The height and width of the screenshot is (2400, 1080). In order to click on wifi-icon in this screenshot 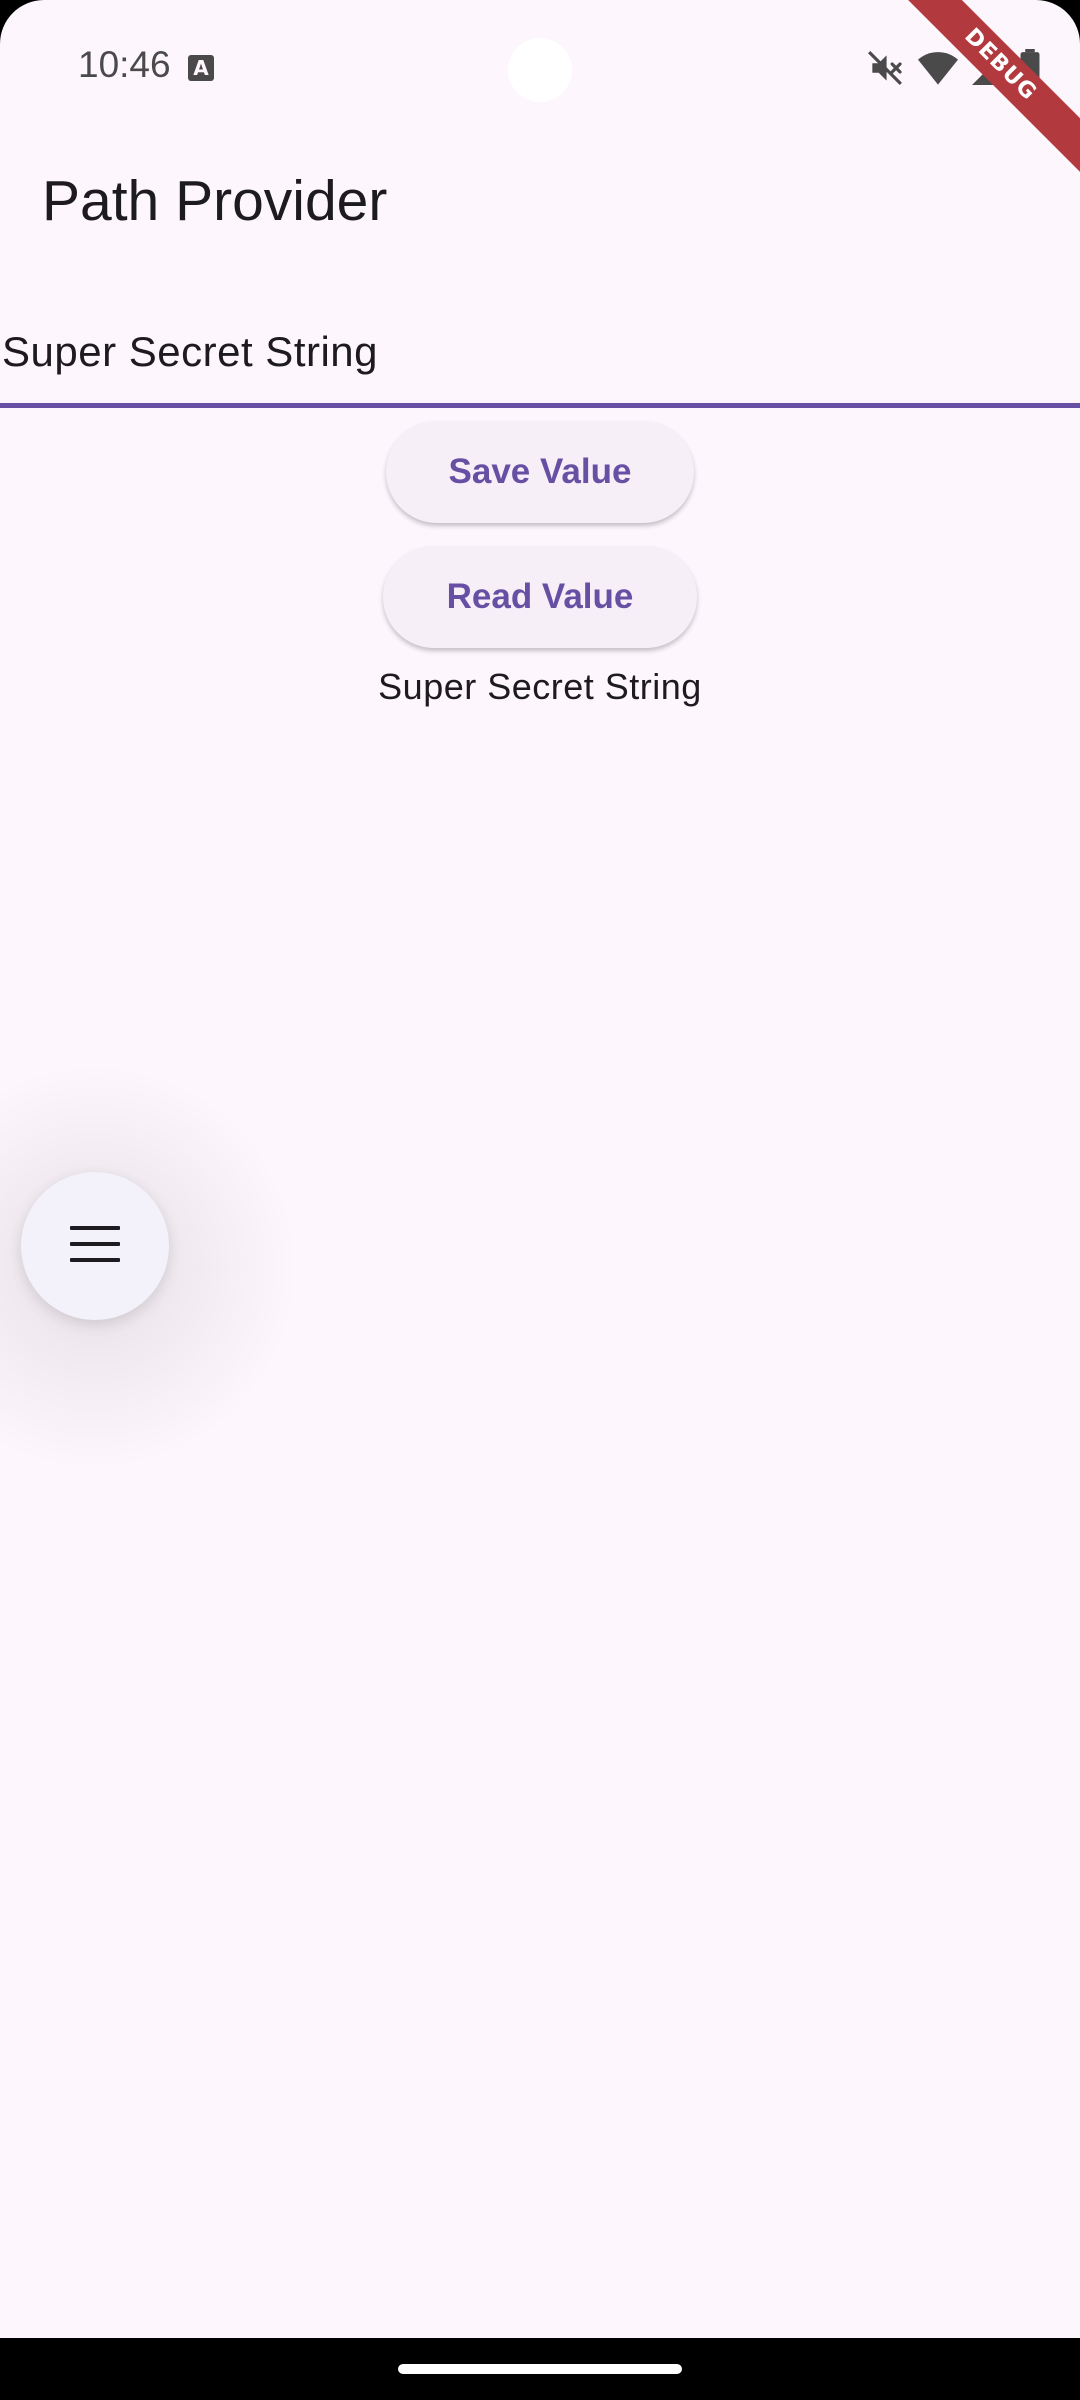, I will do `click(938, 68)`.